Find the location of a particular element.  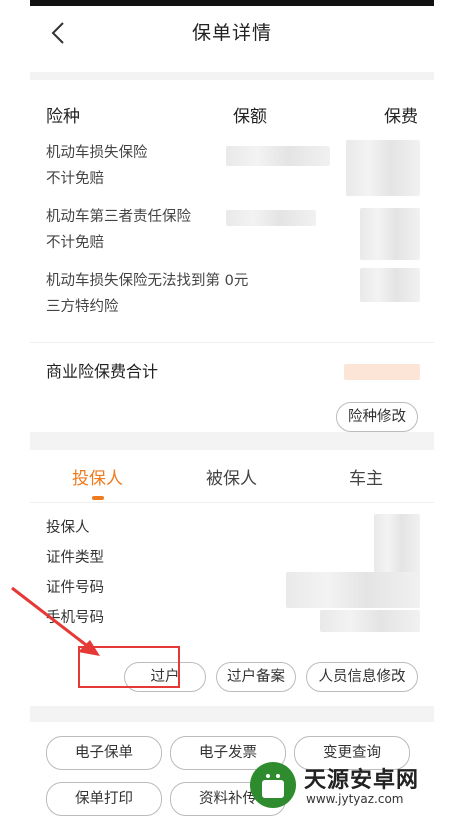

field-label: 证件号码 is located at coordinates (75, 588).